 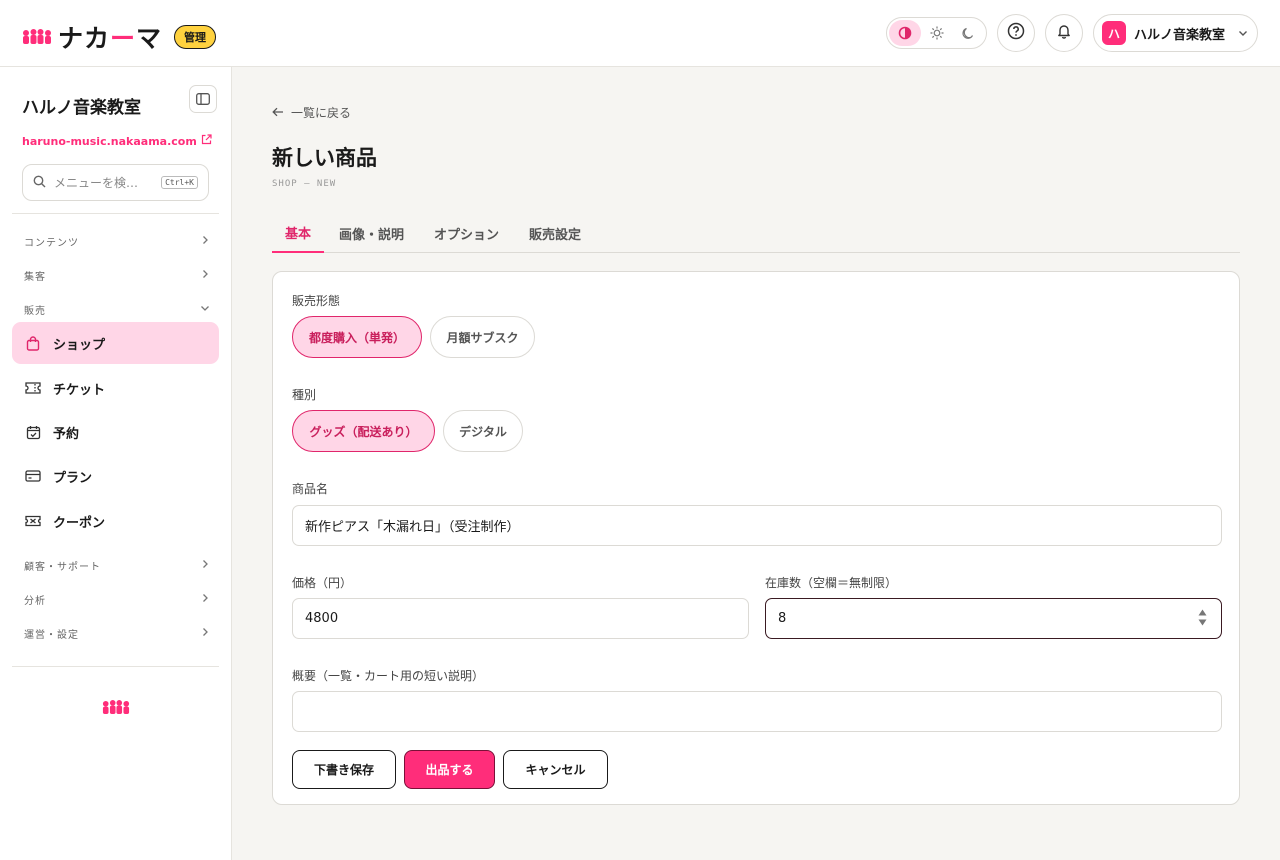 I want to click on sidebar-item-reservation: 予約, so click(x=115, y=432).